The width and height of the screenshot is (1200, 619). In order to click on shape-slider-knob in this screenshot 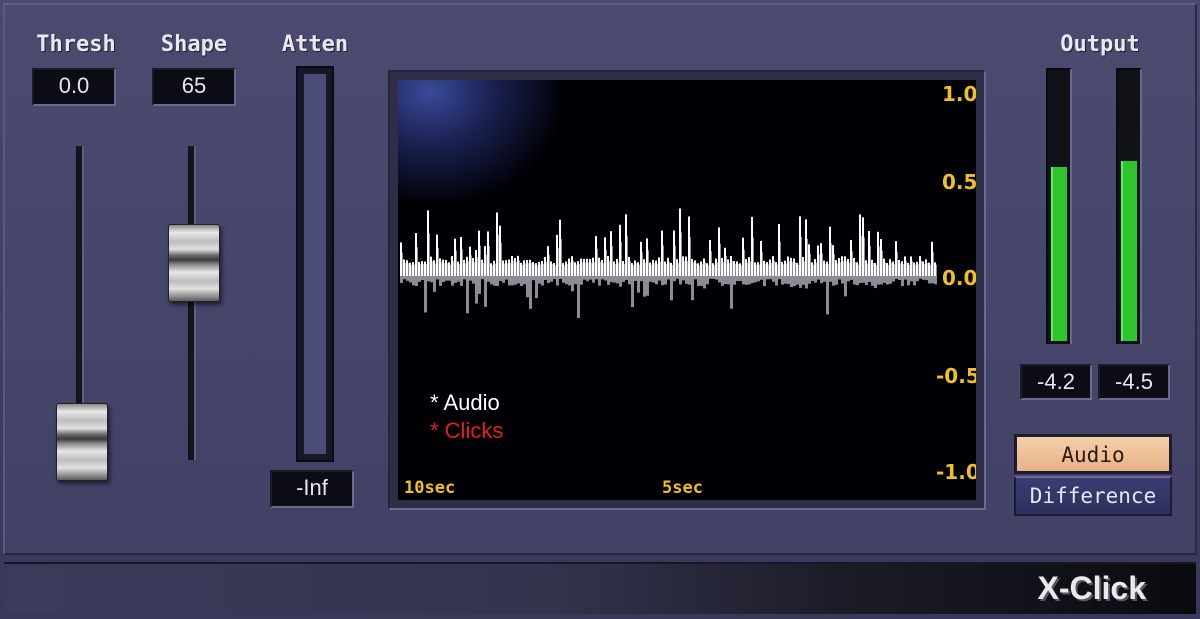, I will do `click(194, 263)`.